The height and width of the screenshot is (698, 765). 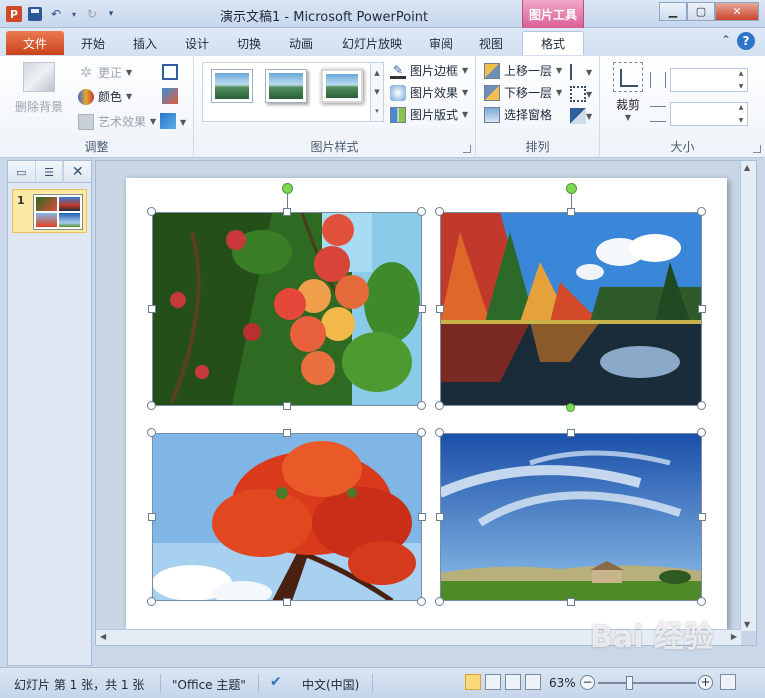 What do you see at coordinates (571, 309) in the screenshot?
I see `photo-autumn-lake` at bounding box center [571, 309].